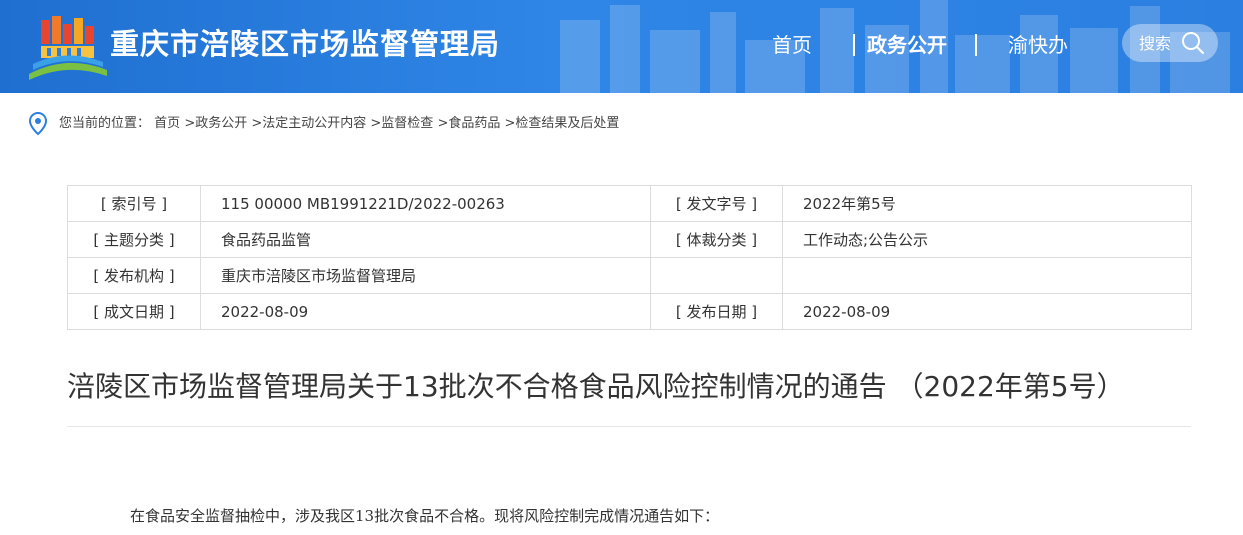 The height and width of the screenshot is (535, 1243). Describe the element at coordinates (167, 123) in the screenshot. I see `breadcrumb-home: 首页` at that location.